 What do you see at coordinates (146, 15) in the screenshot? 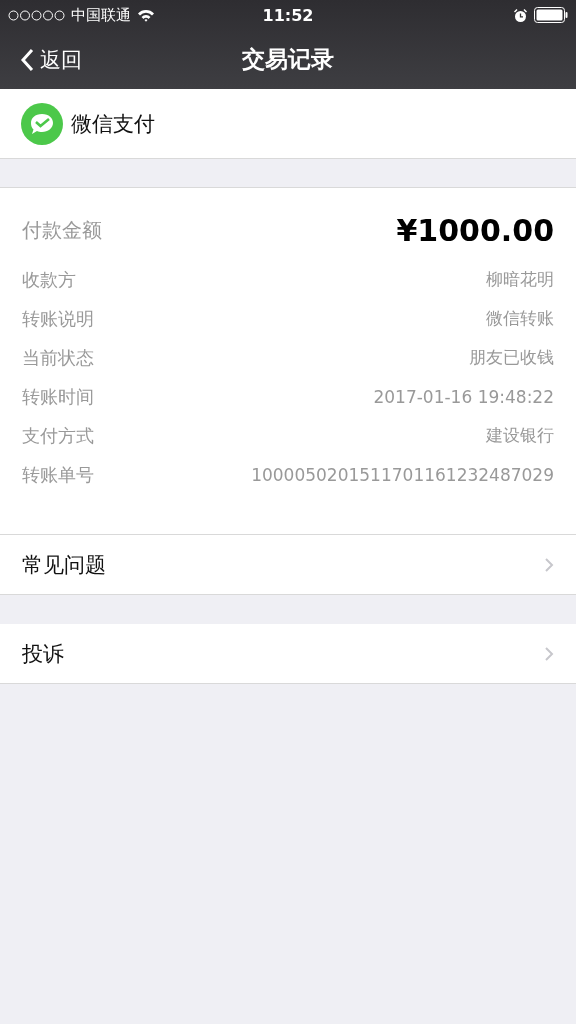
I see `wifi-icon` at bounding box center [146, 15].